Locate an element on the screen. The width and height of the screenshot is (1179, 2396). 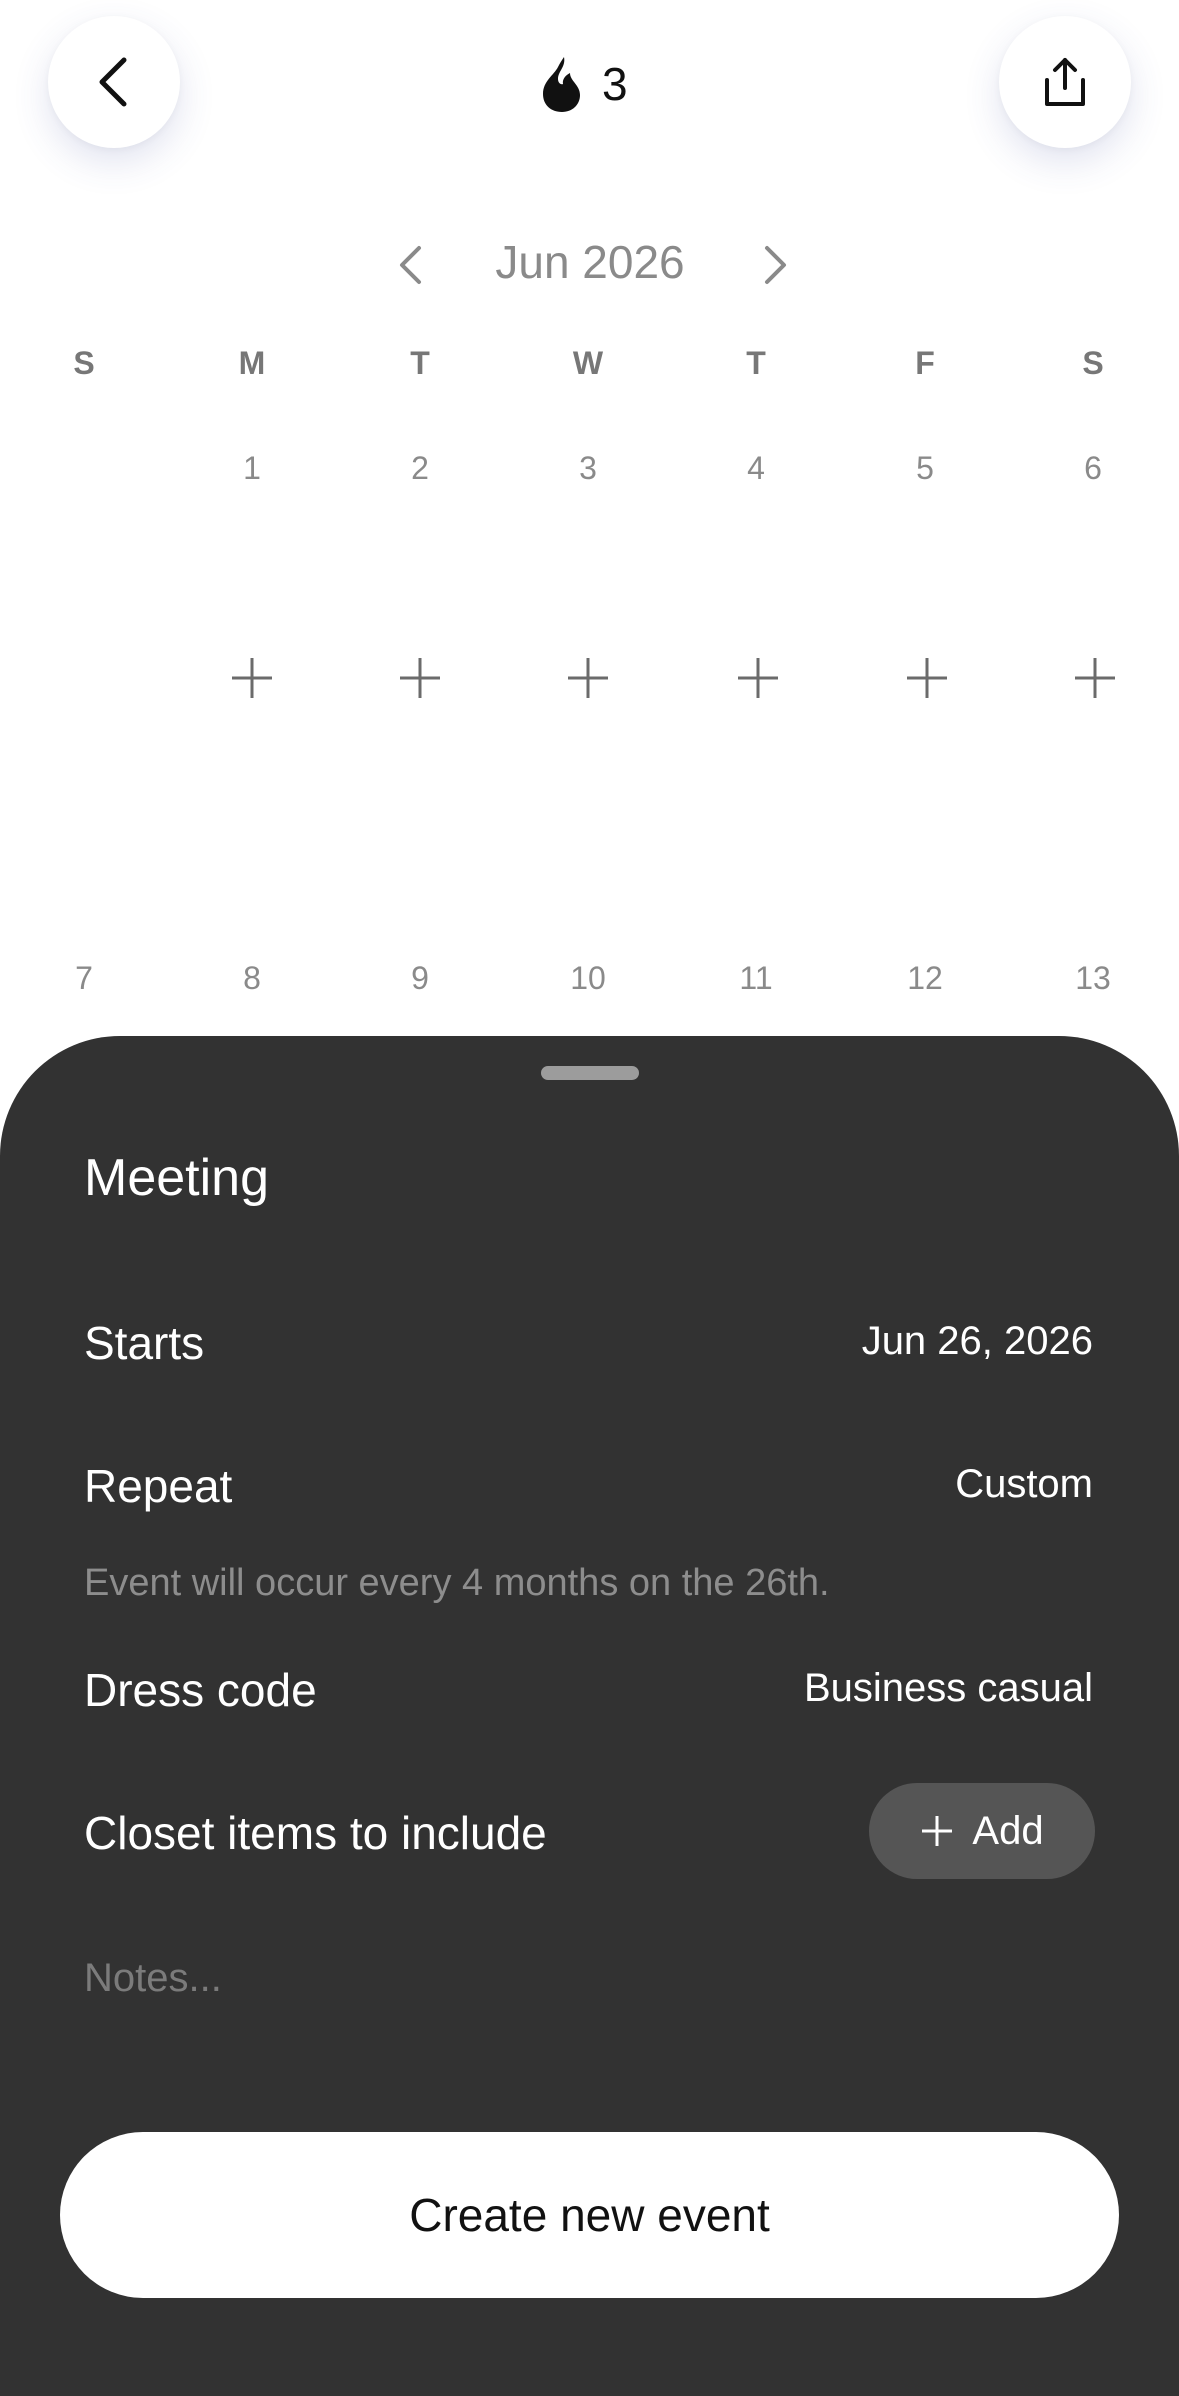
calendar-day: 5 is located at coordinates (925, 468).